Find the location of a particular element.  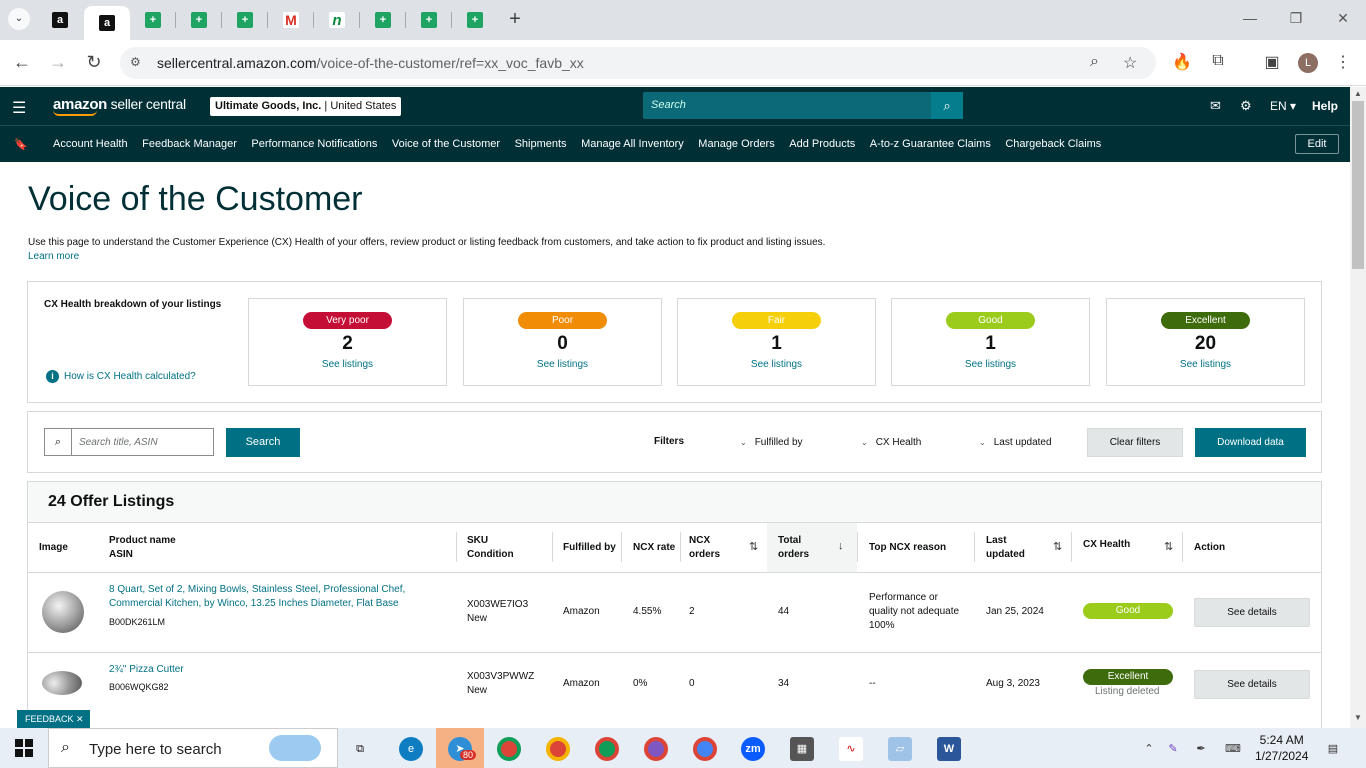

mixing-bowls-thumbnail is located at coordinates (63, 612).